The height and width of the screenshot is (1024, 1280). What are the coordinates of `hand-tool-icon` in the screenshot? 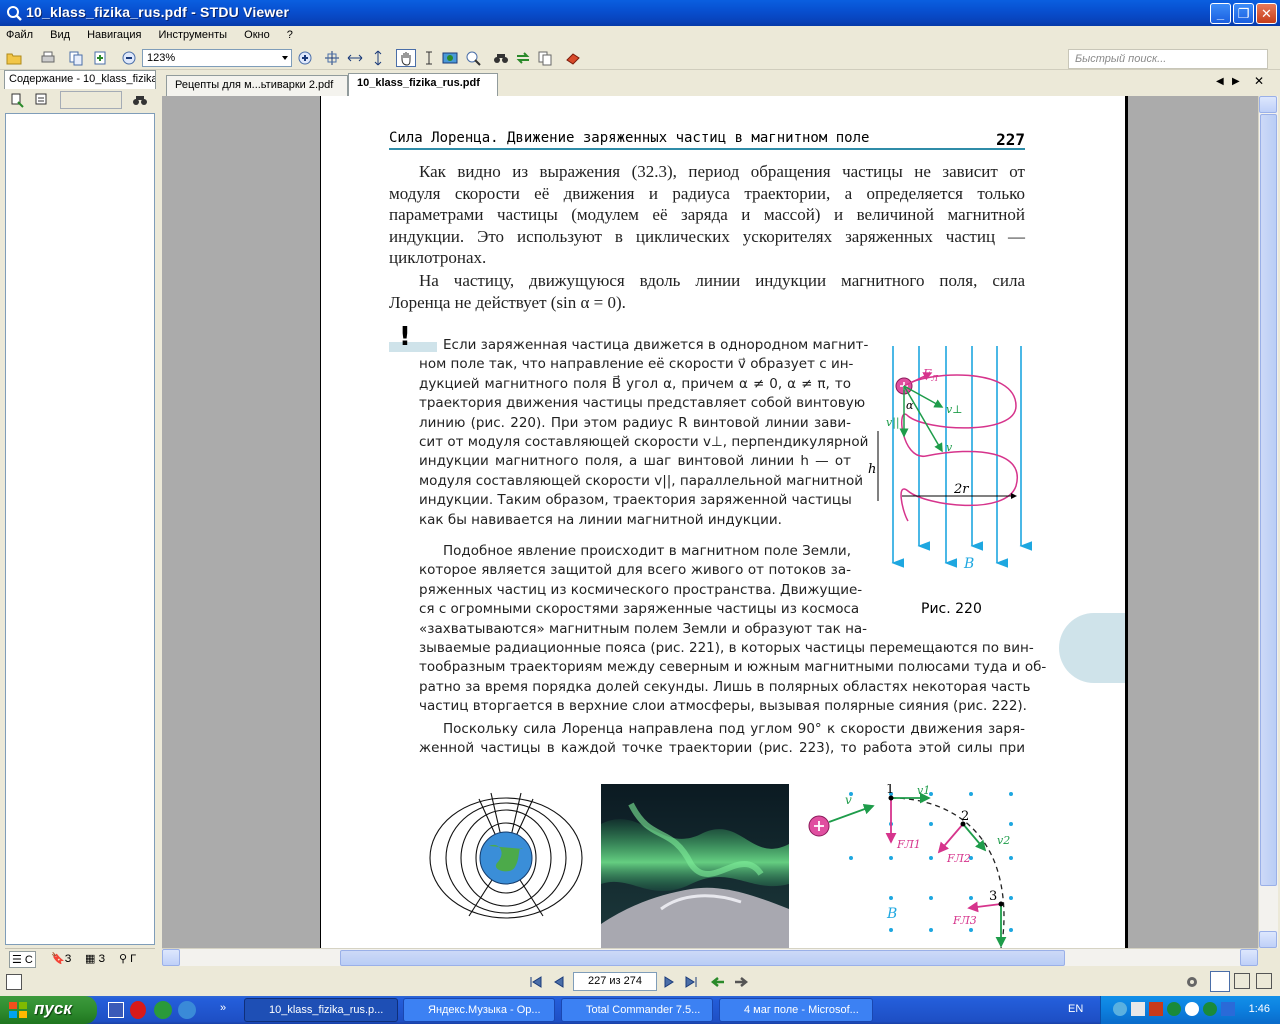 It's located at (406, 58).